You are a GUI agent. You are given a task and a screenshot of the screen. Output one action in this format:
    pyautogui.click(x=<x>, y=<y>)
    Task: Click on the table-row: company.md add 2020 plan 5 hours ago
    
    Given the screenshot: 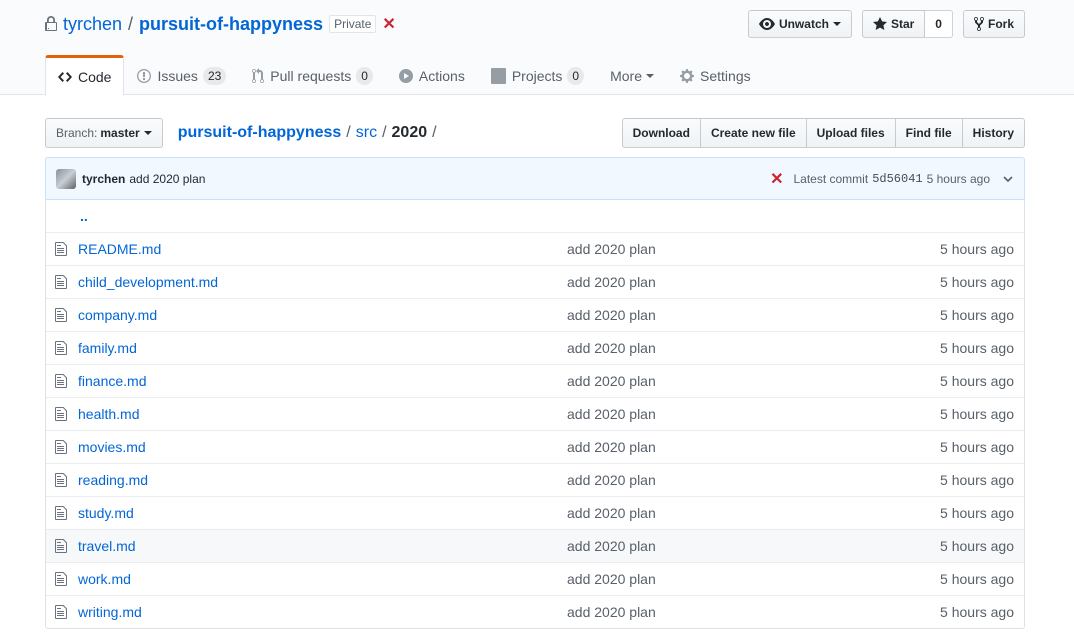 What is the action you would take?
    pyautogui.click(x=535, y=314)
    